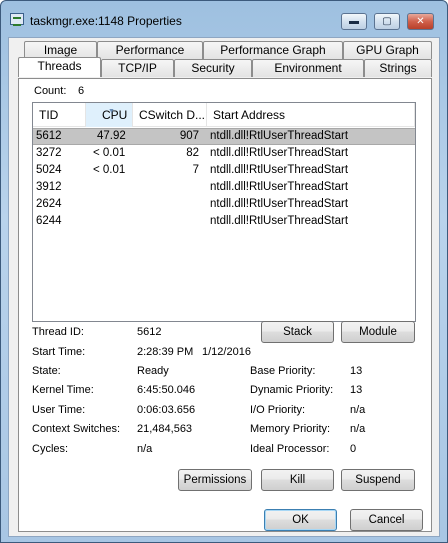 This screenshot has height=543, width=448. I want to click on start-time-label: Start Time:, so click(59, 352).